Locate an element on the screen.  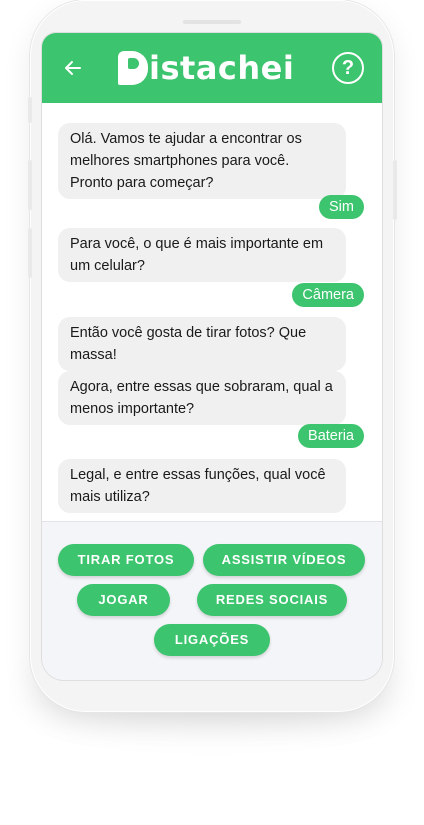
option-ligacoes-button: LIGAÇÕES is located at coordinates (212, 640).